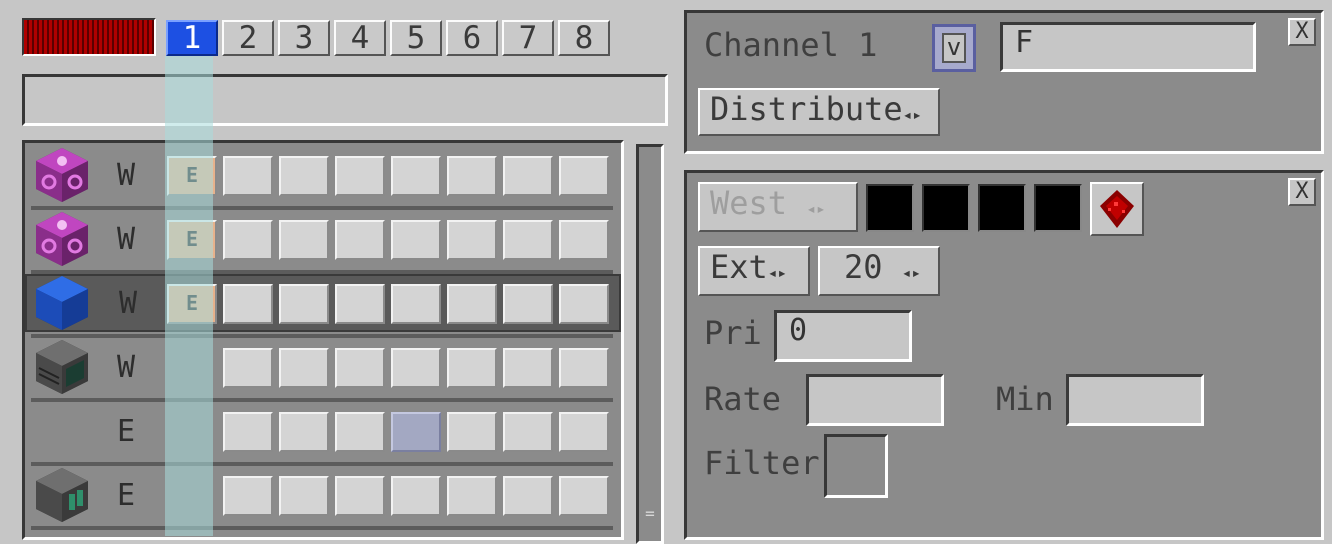  I want to click on side-select-button: West ◂▸, so click(778, 207).